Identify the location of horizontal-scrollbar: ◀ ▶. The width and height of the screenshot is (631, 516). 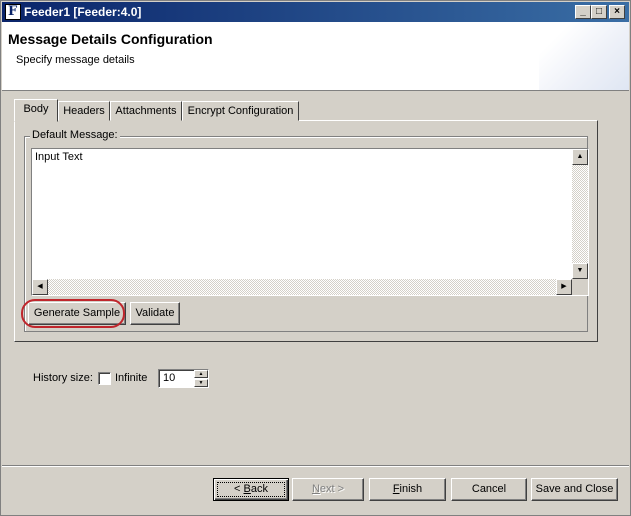
(302, 287).